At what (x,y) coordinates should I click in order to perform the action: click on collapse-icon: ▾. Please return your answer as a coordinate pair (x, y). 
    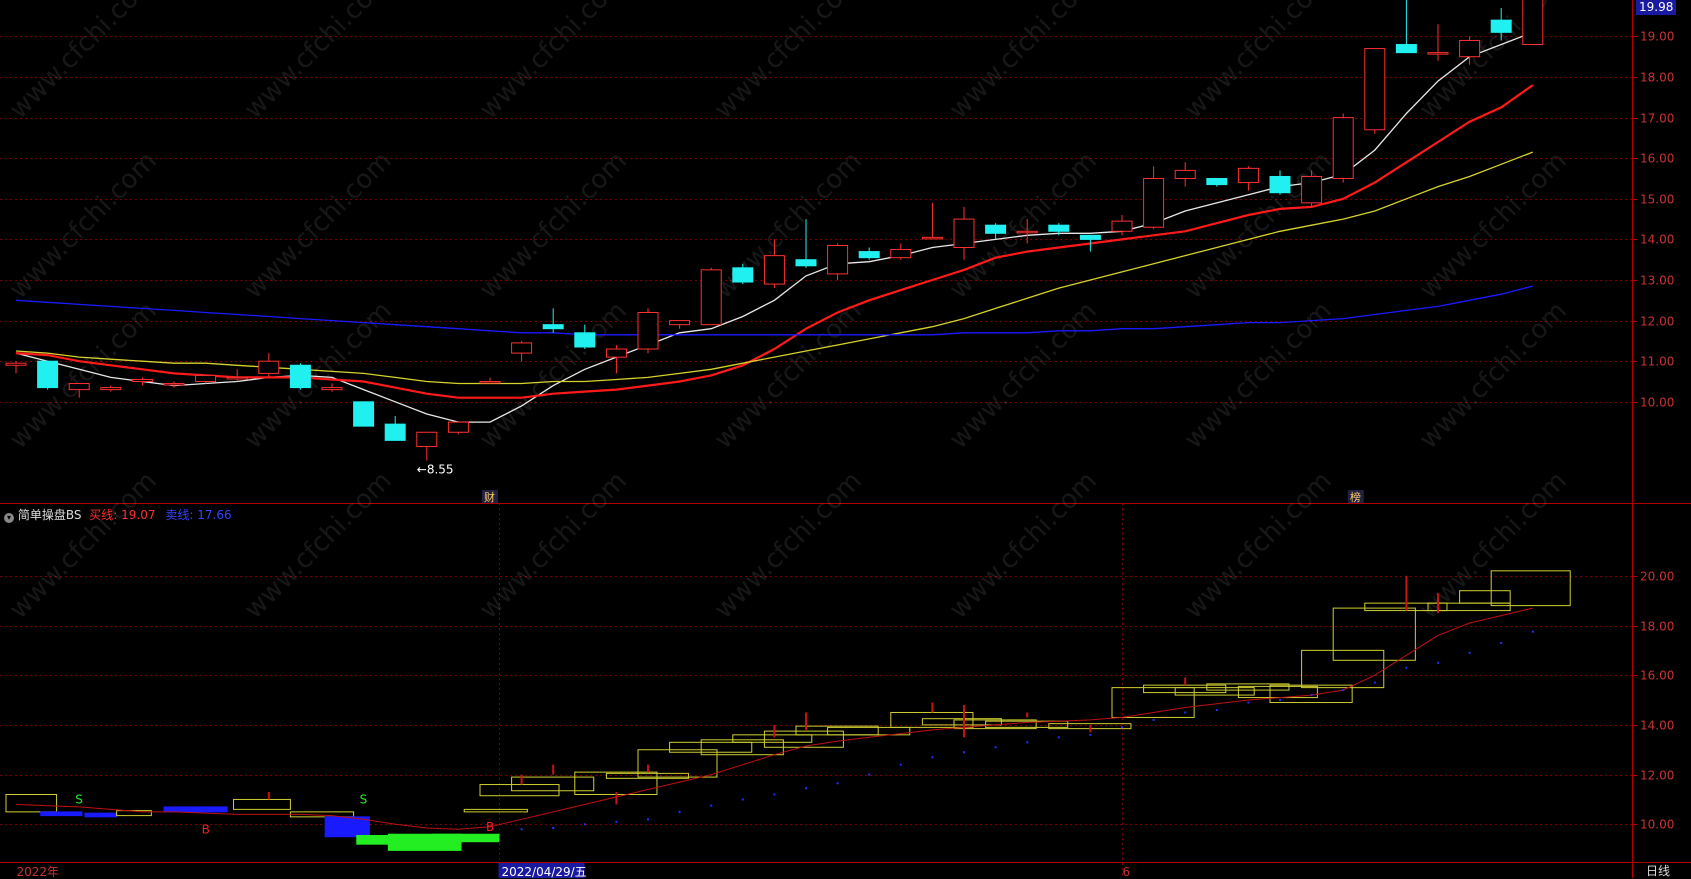
    Looking at the image, I should click on (9, 518).